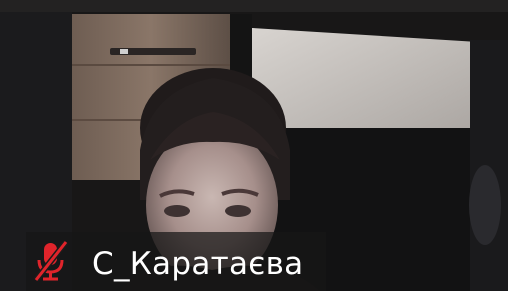 Image resolution: width=508 pixels, height=291 pixels. Describe the element at coordinates (51, 261) in the screenshot. I see `microphone-muted-icon` at that location.